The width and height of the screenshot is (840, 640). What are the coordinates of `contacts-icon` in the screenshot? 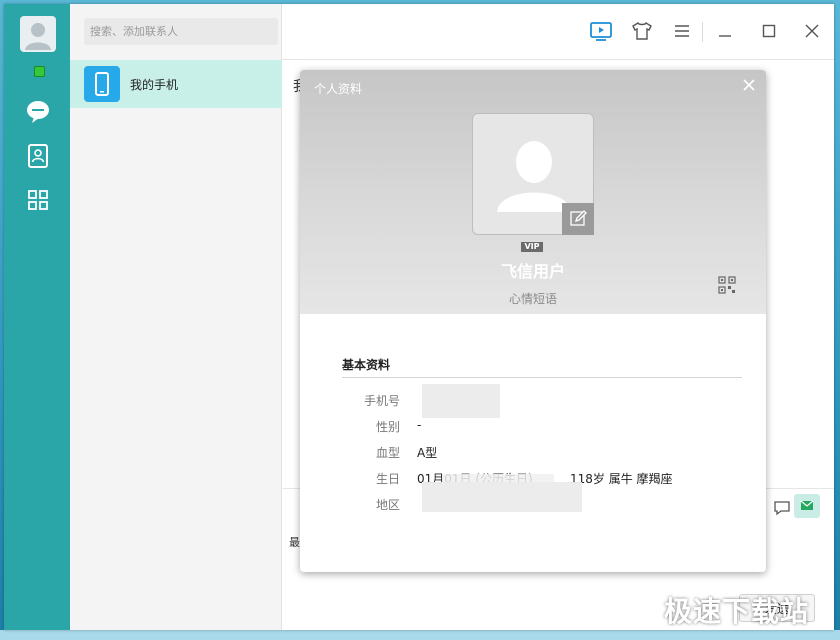 It's located at (38, 156).